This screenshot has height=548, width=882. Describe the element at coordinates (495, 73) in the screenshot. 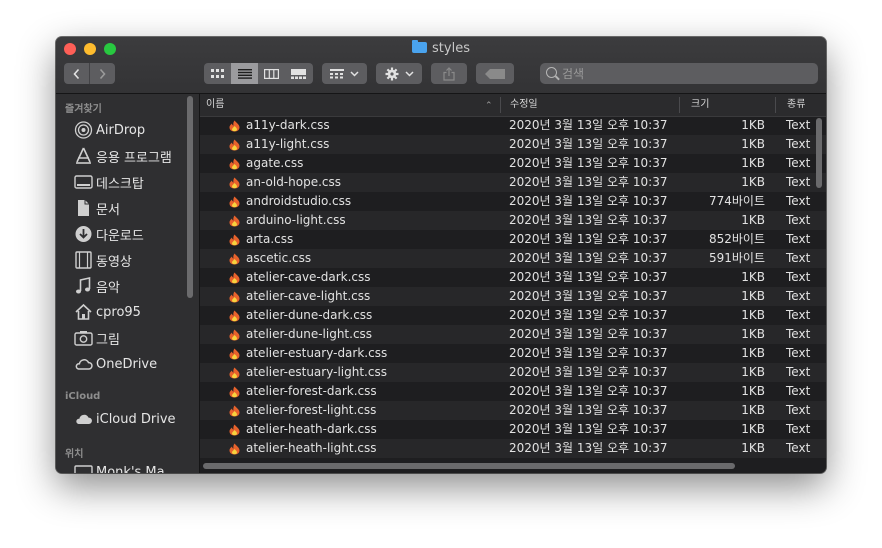

I see `tag-button` at that location.